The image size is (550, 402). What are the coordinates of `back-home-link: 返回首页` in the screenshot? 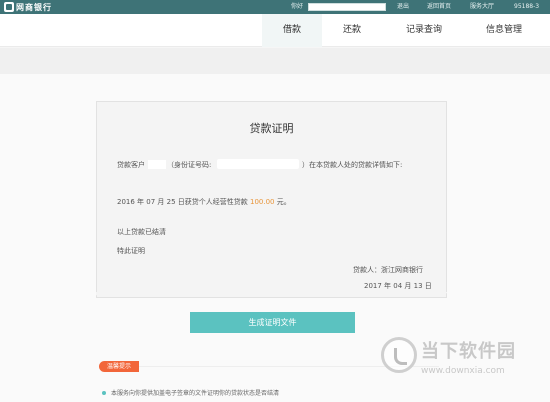 It's located at (439, 7).